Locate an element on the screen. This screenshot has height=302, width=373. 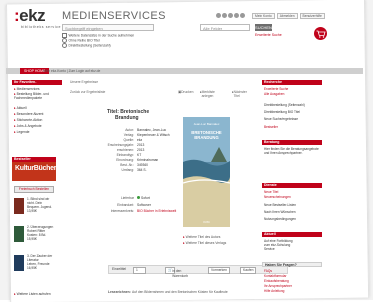
publisher-titles-link: Weitere Titel dieses Verlags is located at coordinates (205, 243).